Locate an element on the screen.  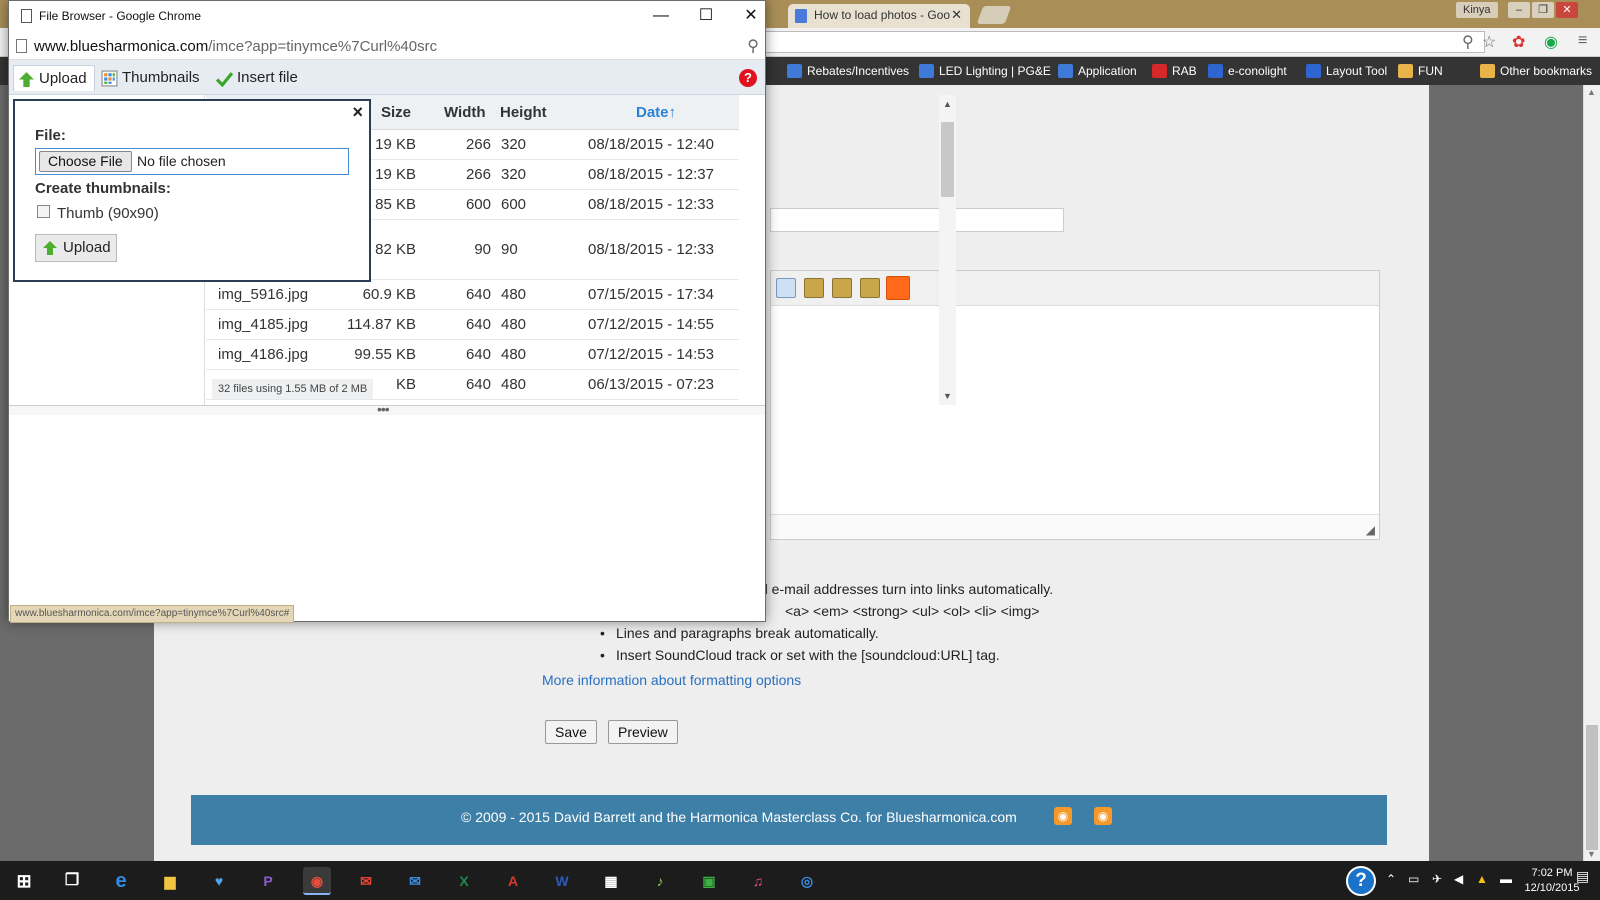
file-list-scrollbar: ▲ ▼ is located at coordinates (947, 250).